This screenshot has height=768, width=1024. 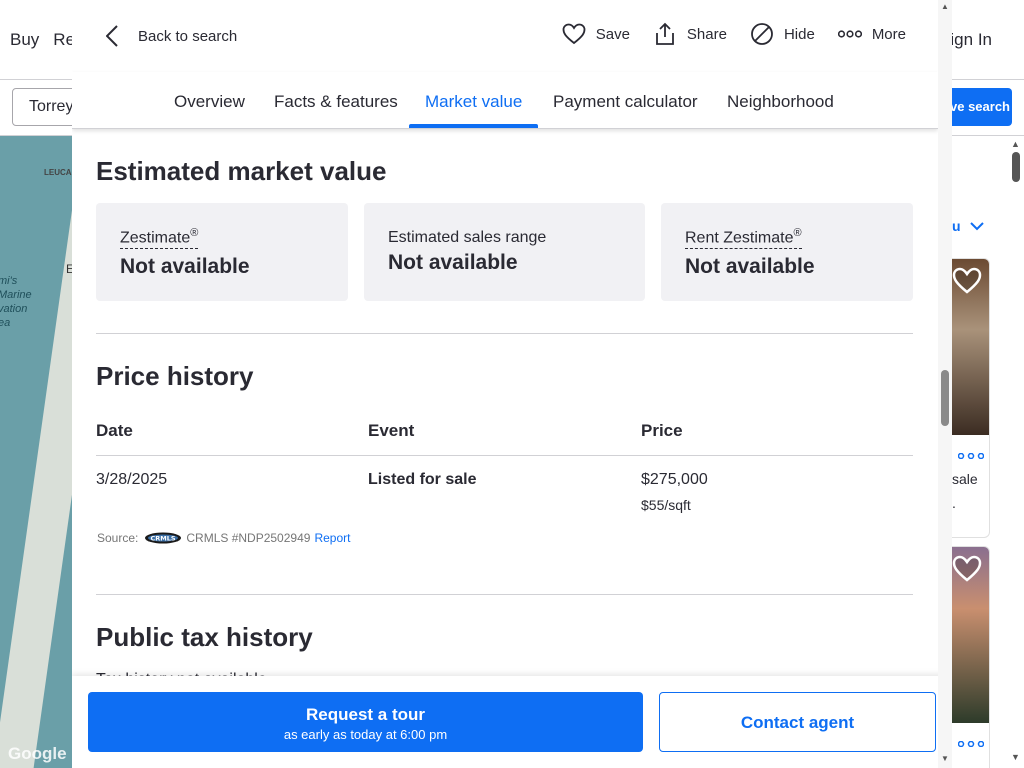 What do you see at coordinates (365, 734) in the screenshot?
I see `request-tour-subtitle: as early as today at 6:00 pm` at bounding box center [365, 734].